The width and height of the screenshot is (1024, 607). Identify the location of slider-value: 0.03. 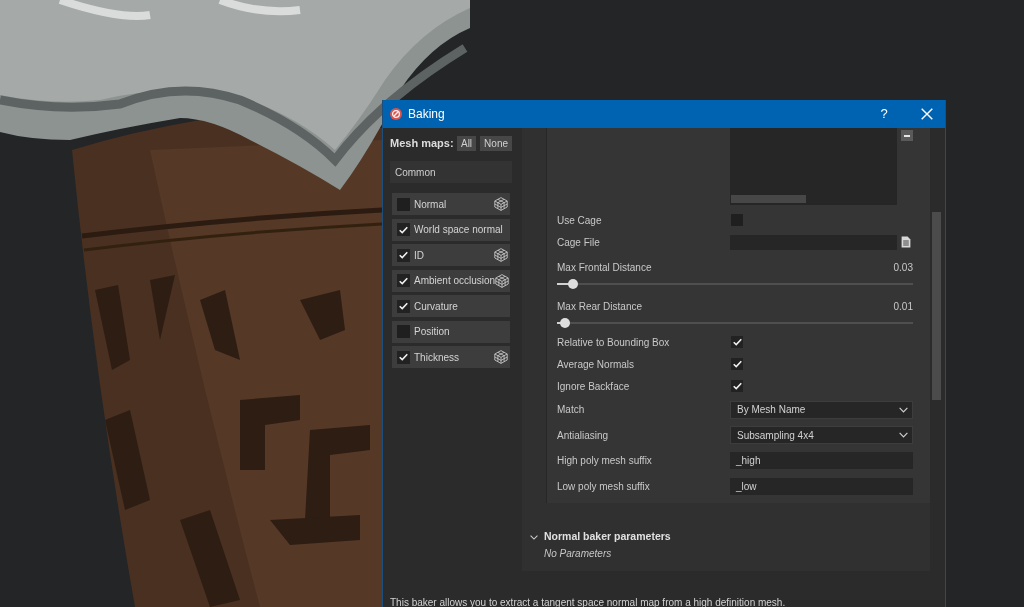
(903, 267).